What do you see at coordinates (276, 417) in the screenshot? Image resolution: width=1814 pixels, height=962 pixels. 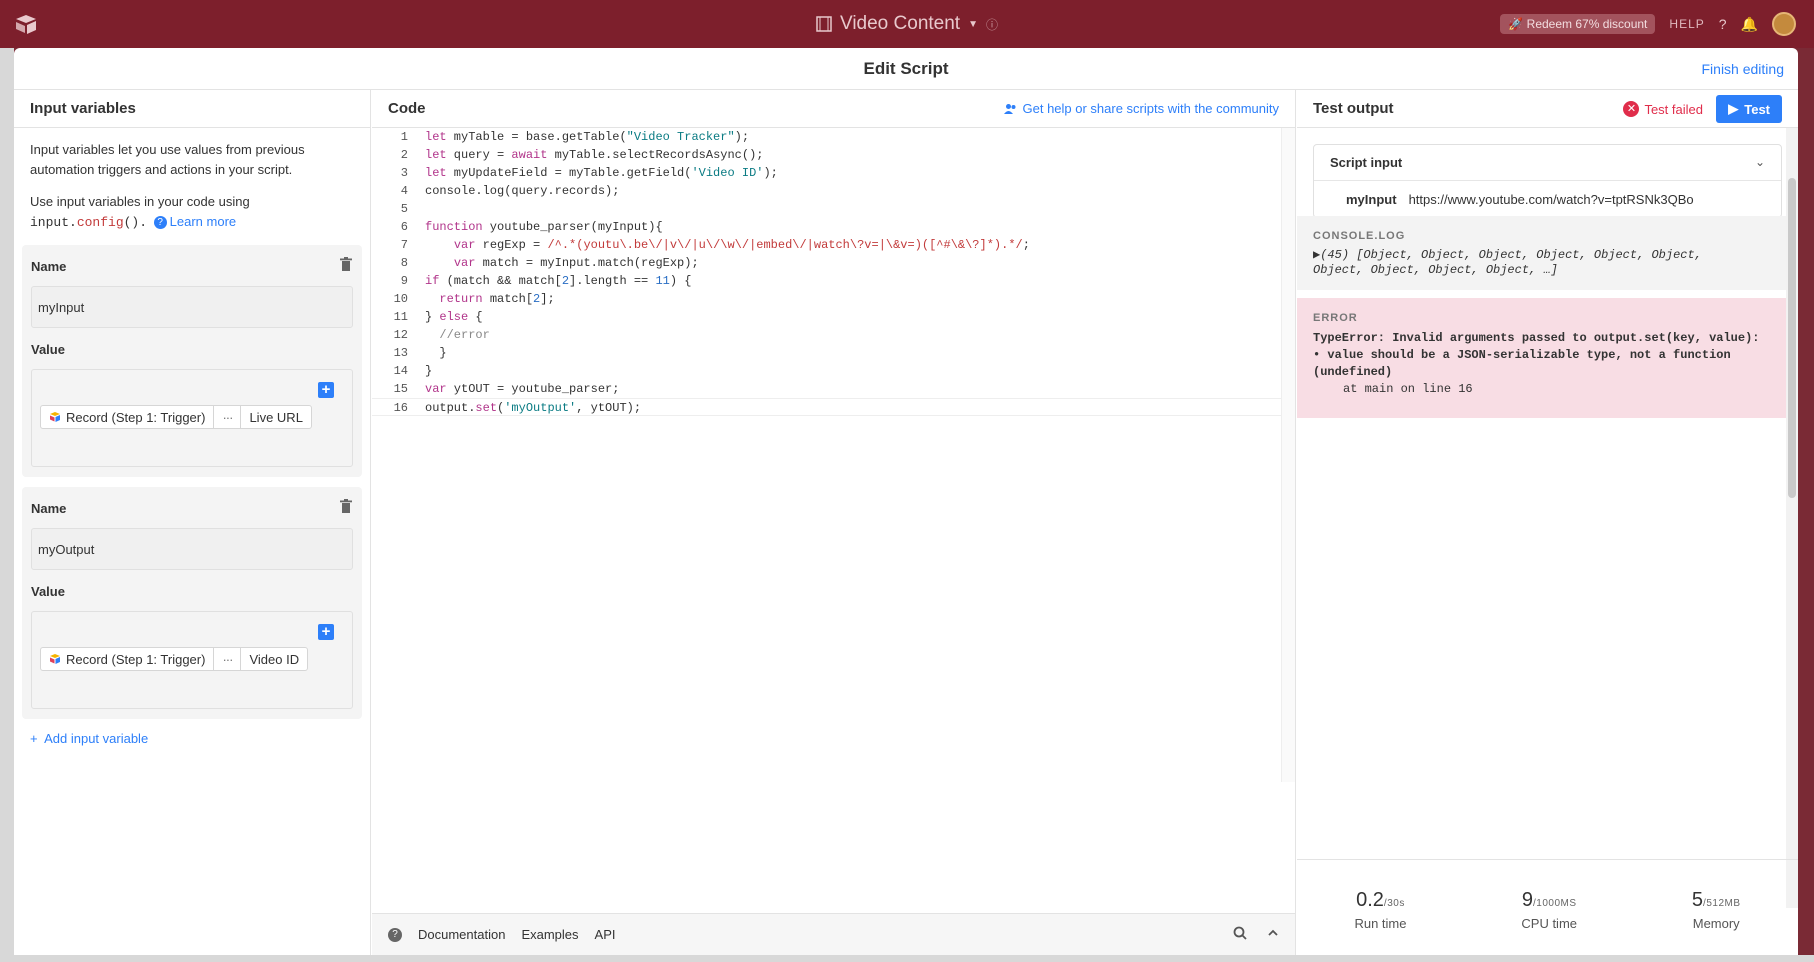 I see `field-token: Live URL` at bounding box center [276, 417].